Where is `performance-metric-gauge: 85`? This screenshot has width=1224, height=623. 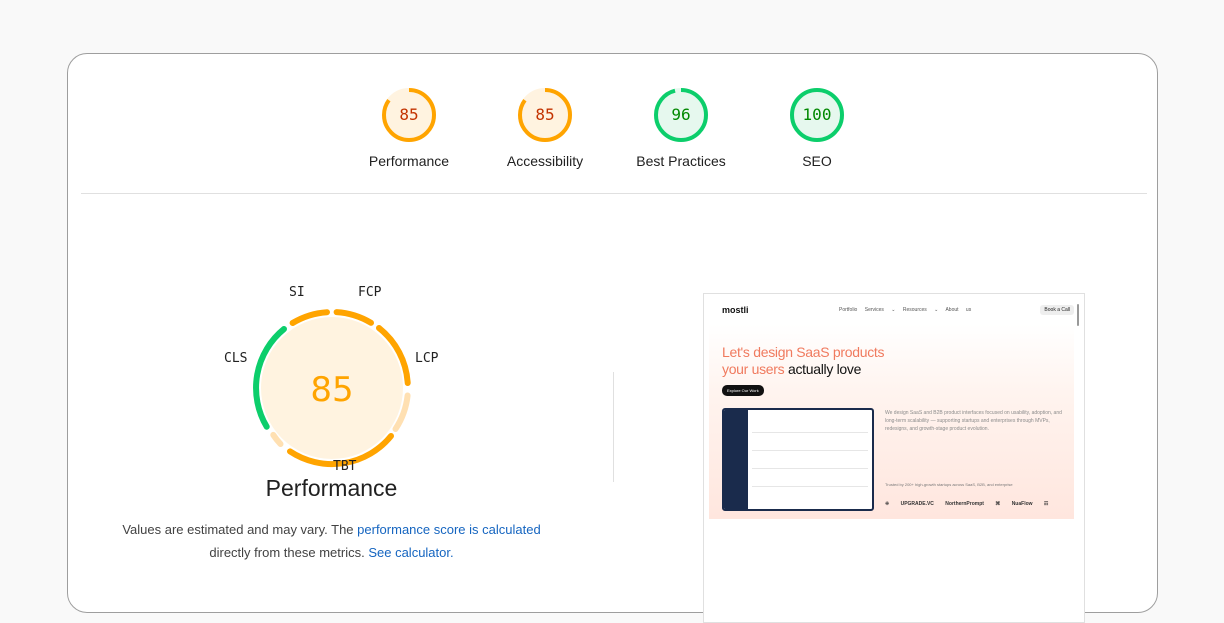 performance-metric-gauge: 85 is located at coordinates (332, 388).